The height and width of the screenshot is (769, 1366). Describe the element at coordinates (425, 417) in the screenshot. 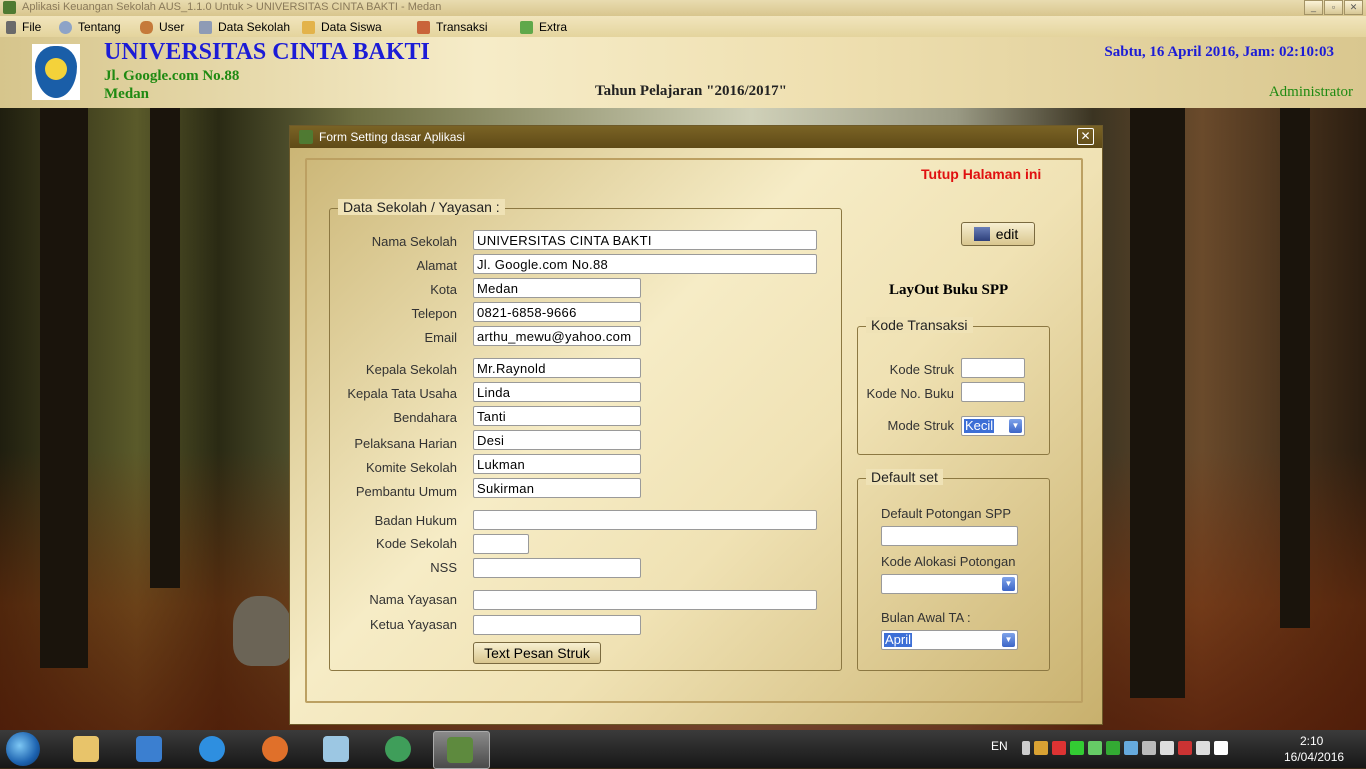

I see `label-bendahara: Bendahara` at that location.